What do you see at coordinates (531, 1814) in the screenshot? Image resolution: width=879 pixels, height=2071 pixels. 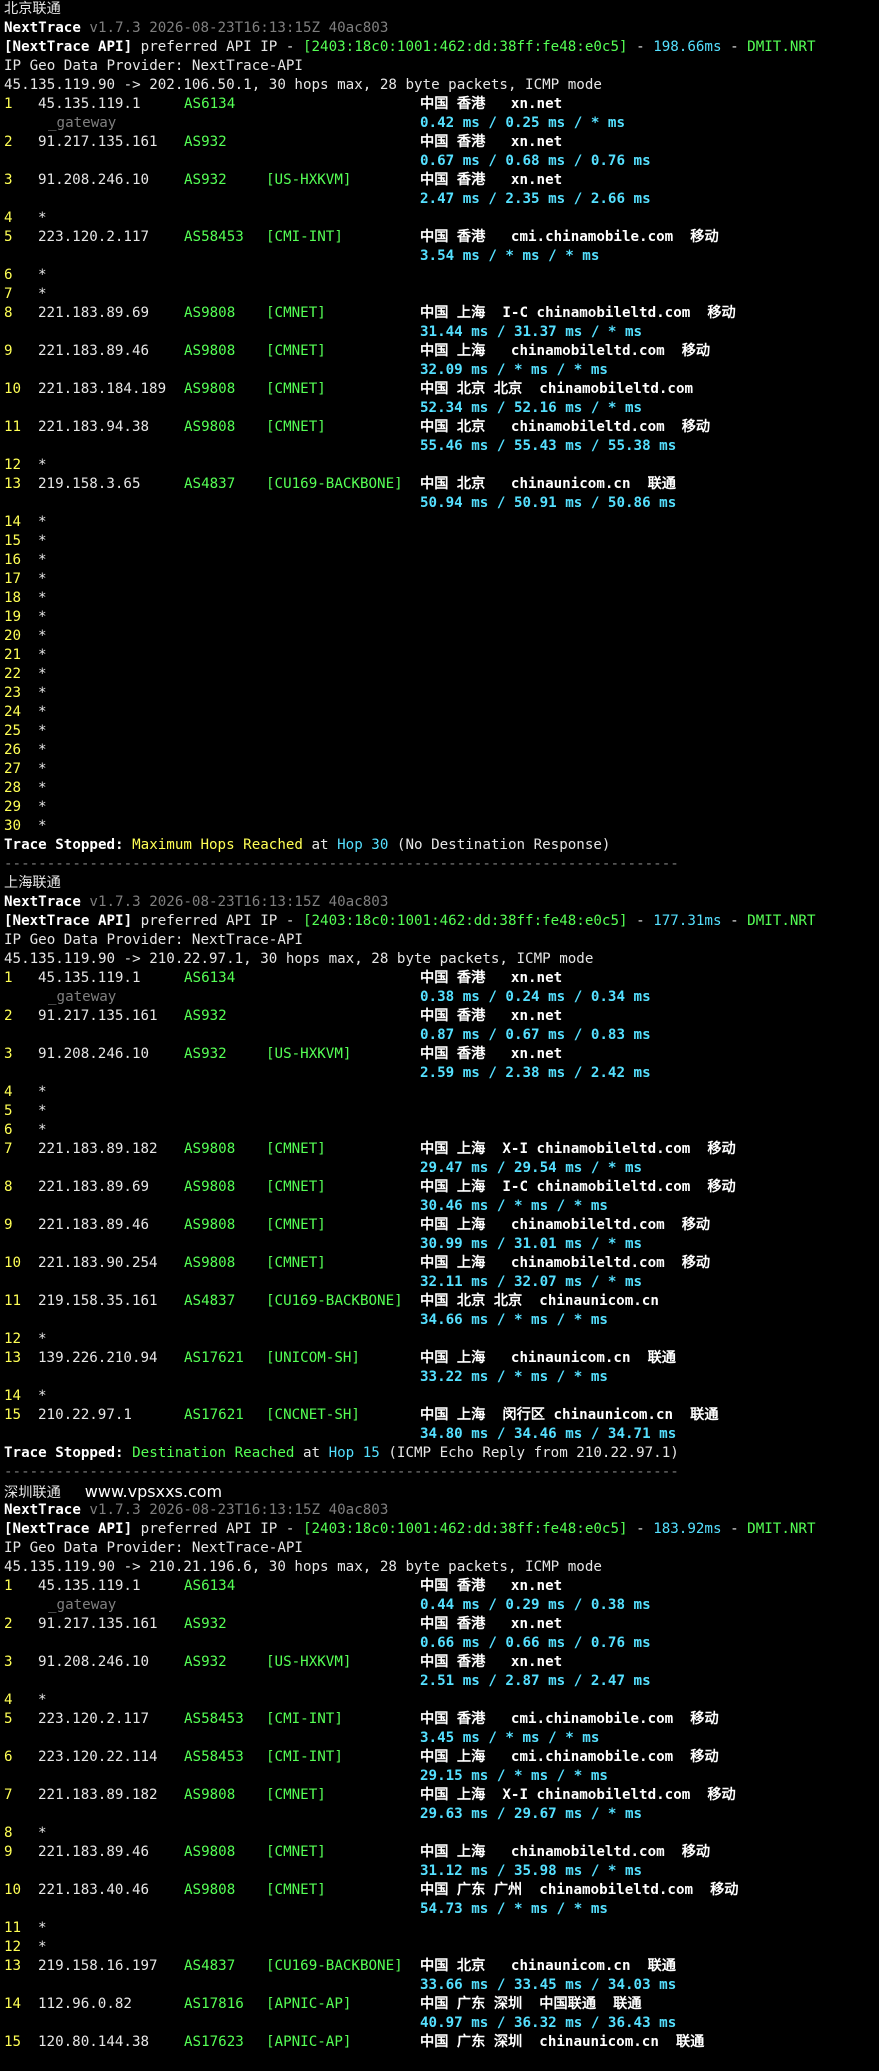 I see `hop-rtt: 29.63 ms / 29.67 ms / * ms` at bounding box center [531, 1814].